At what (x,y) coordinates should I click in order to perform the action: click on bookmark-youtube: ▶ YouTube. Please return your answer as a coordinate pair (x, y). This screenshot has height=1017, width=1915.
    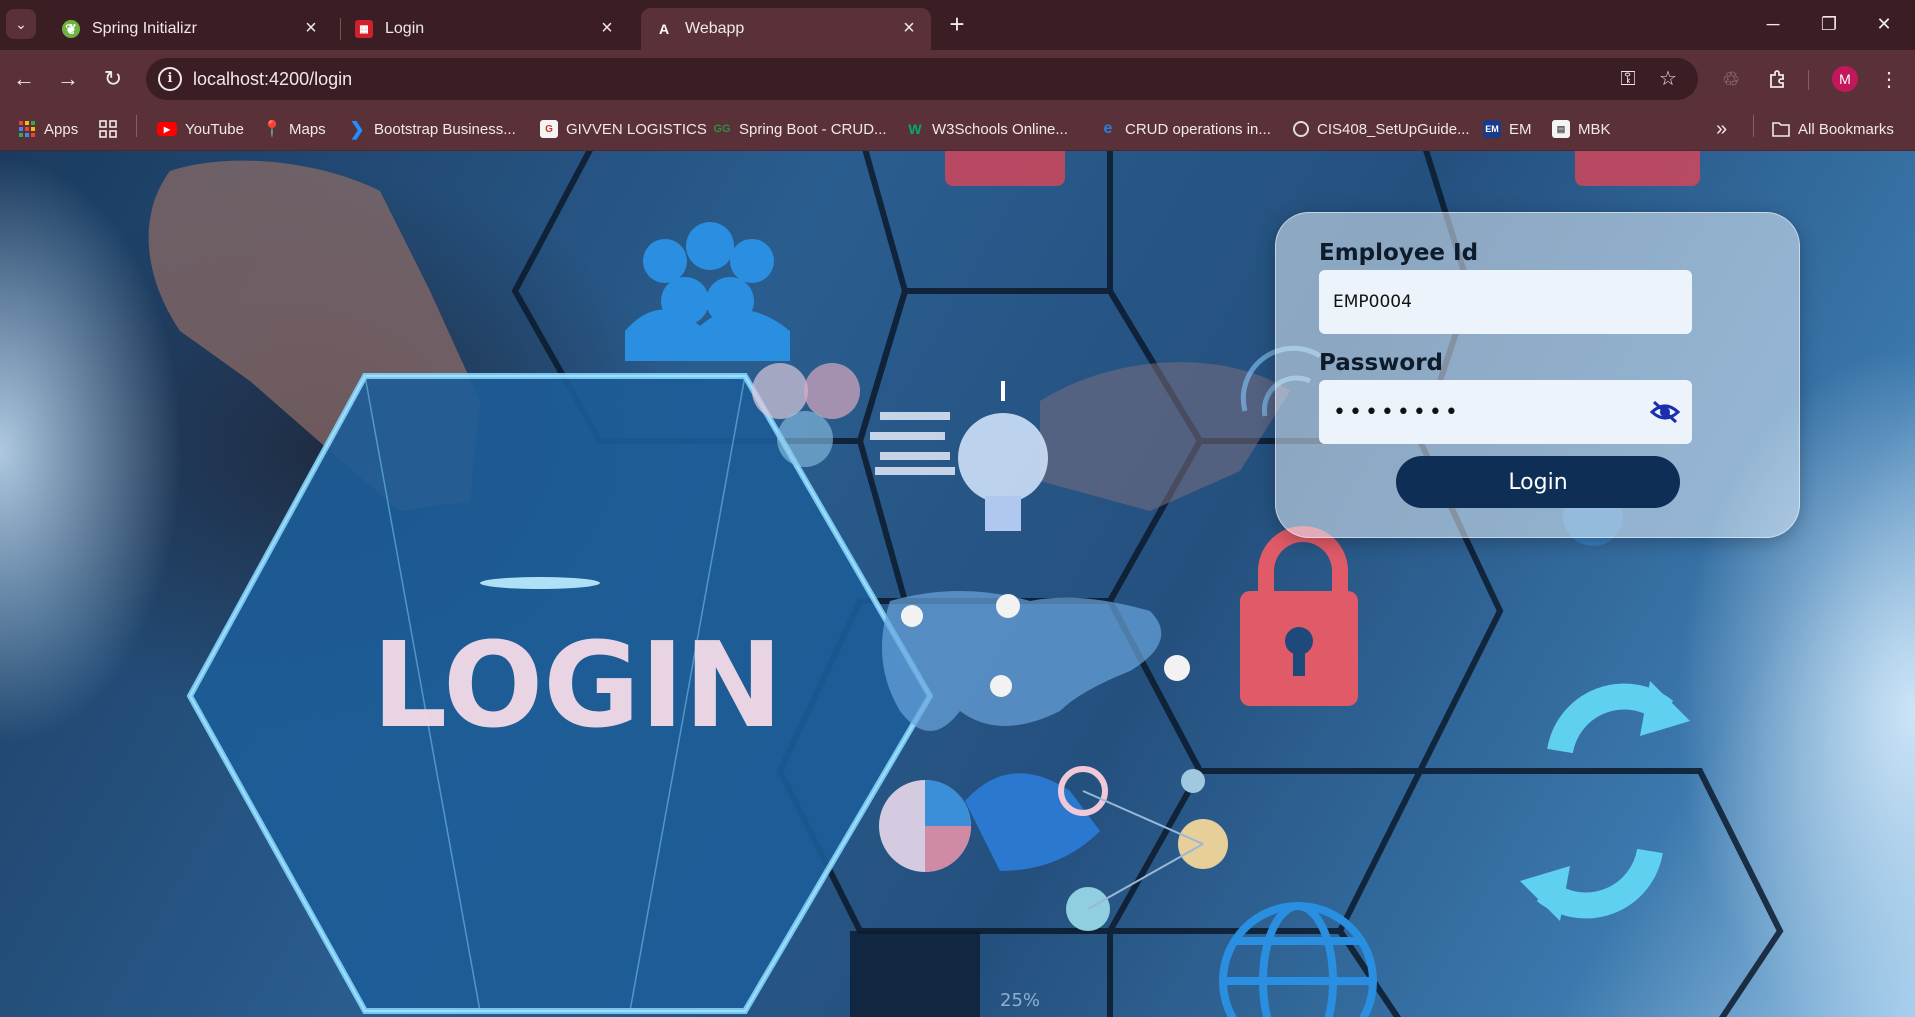
    Looking at the image, I should click on (200, 129).